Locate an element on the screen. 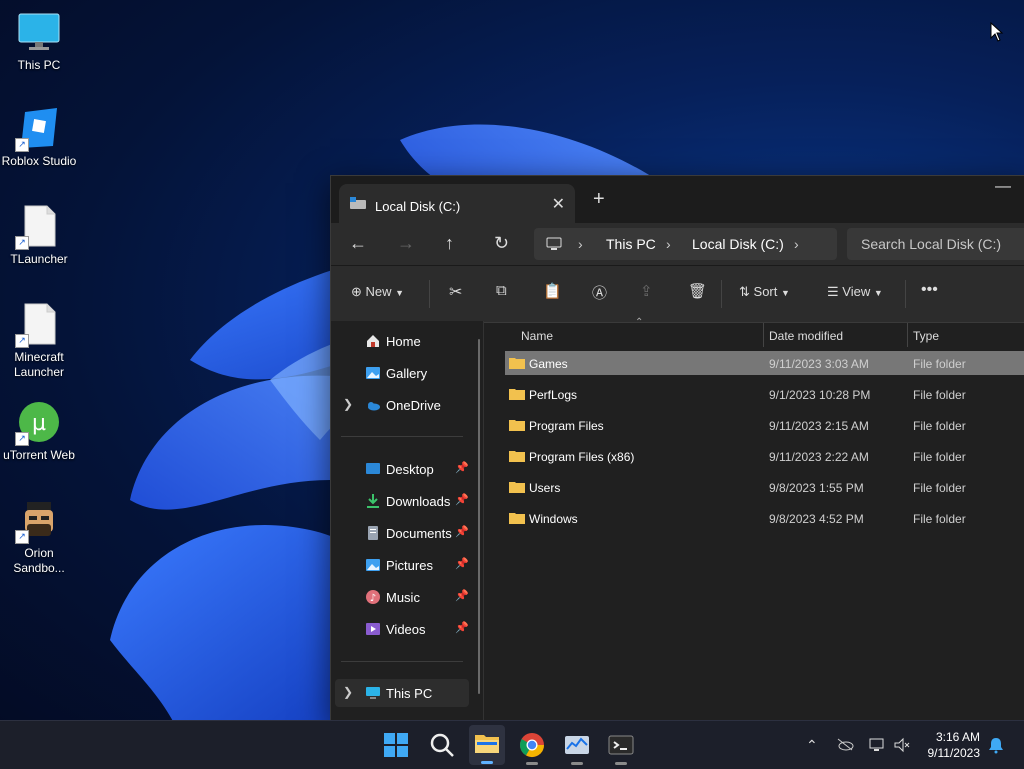  view-list-icon: ☰ is located at coordinates (833, 291).